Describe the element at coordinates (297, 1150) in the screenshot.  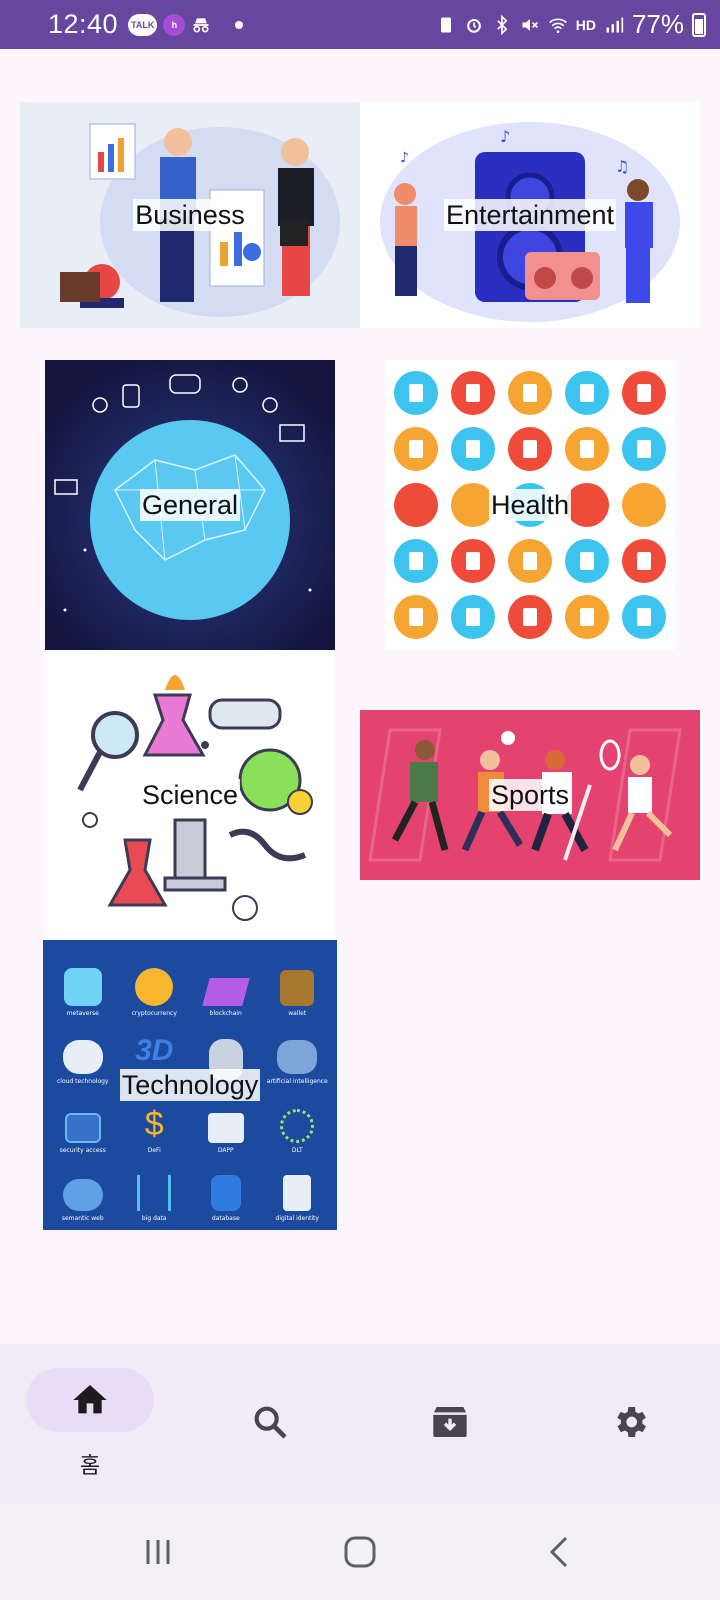
I see `tech-label: DLT` at that location.